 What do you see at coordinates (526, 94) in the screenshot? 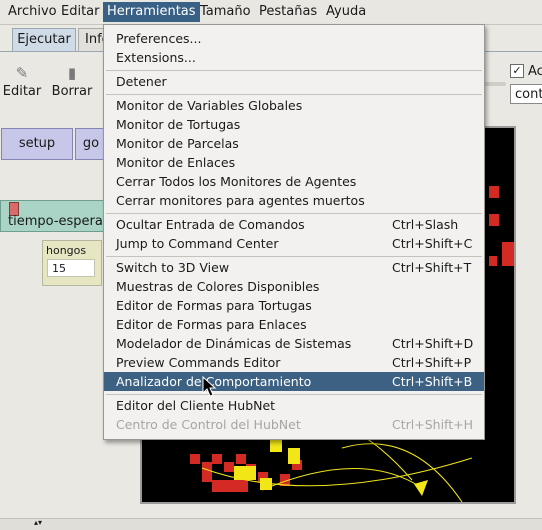
I see `cont-dropdown: cont` at bounding box center [526, 94].